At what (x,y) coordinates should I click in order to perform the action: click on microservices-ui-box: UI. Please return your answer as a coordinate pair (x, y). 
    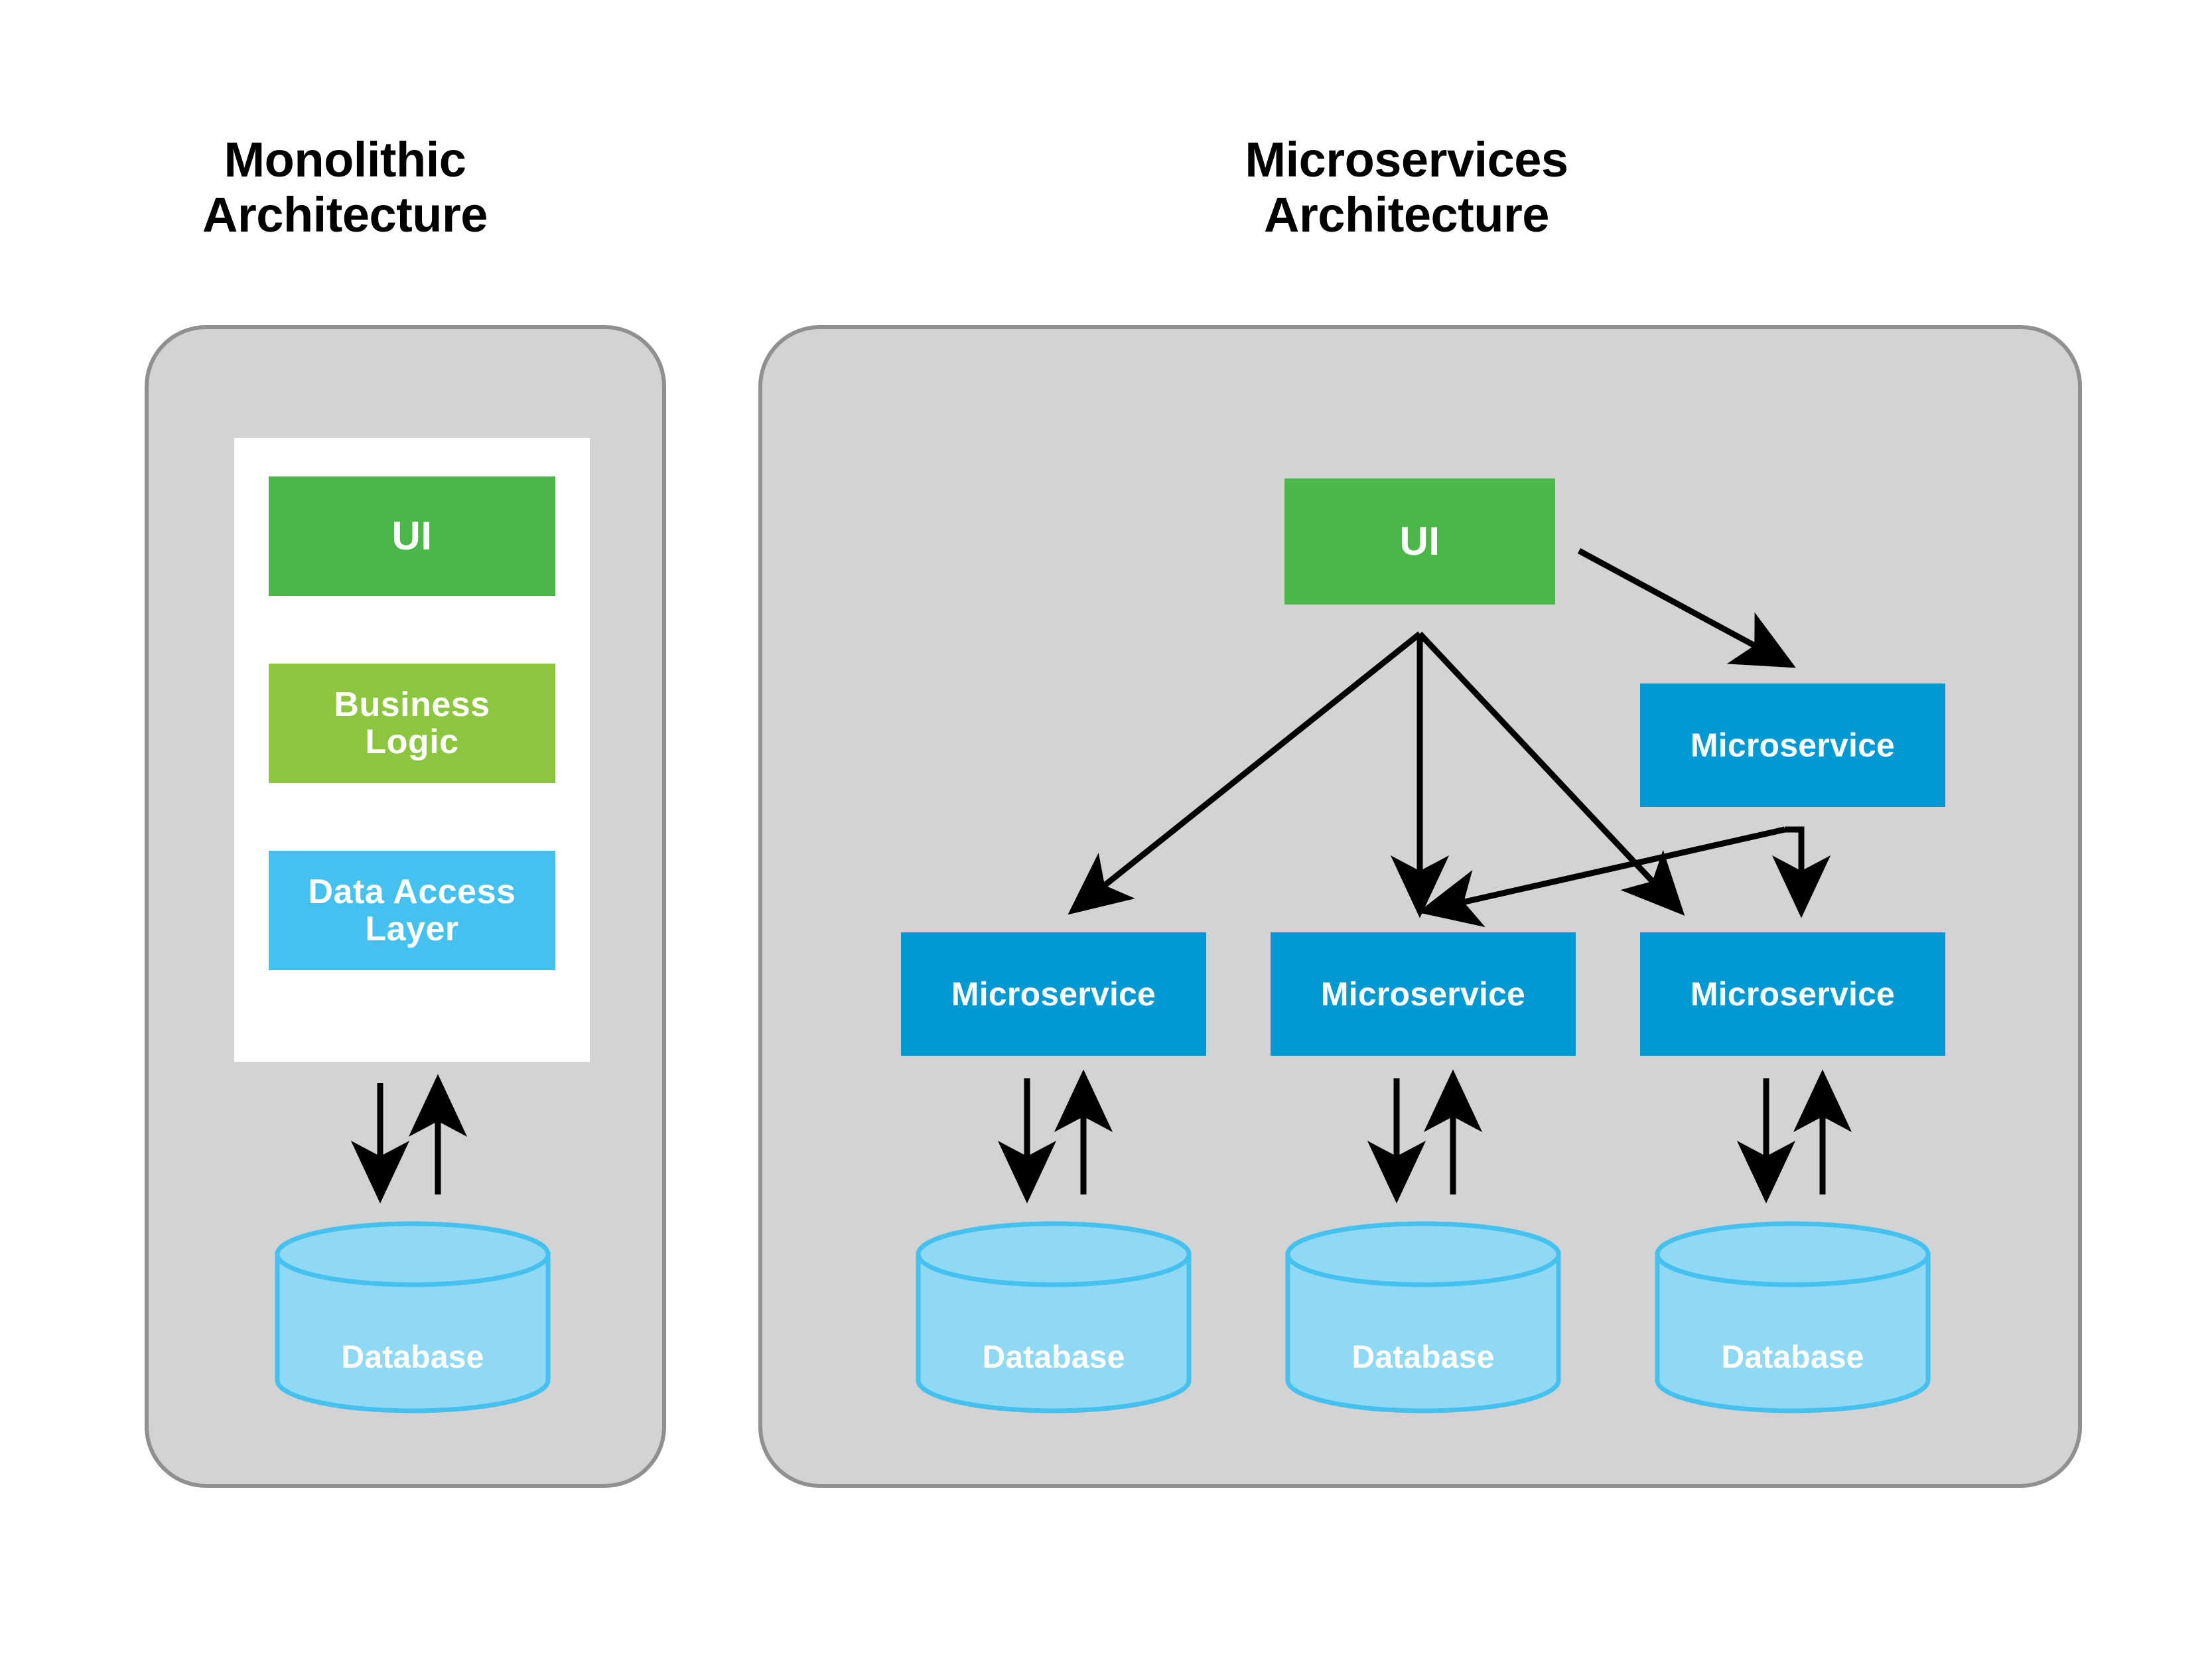
    Looking at the image, I should click on (1419, 541).